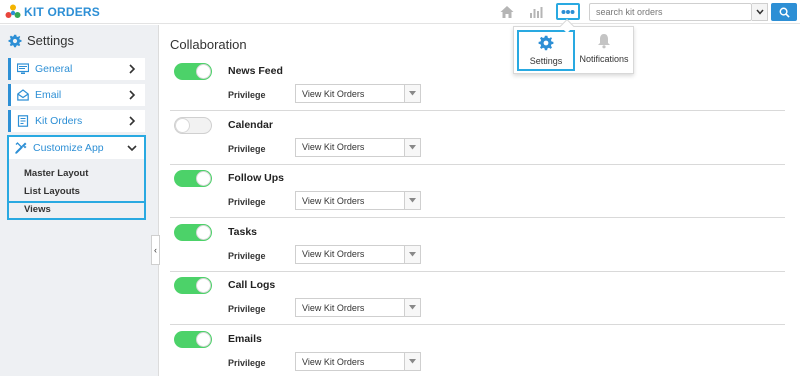 This screenshot has width=800, height=376. I want to click on feature-row: News Feed Privilege View Kit Orders, so click(477, 84).